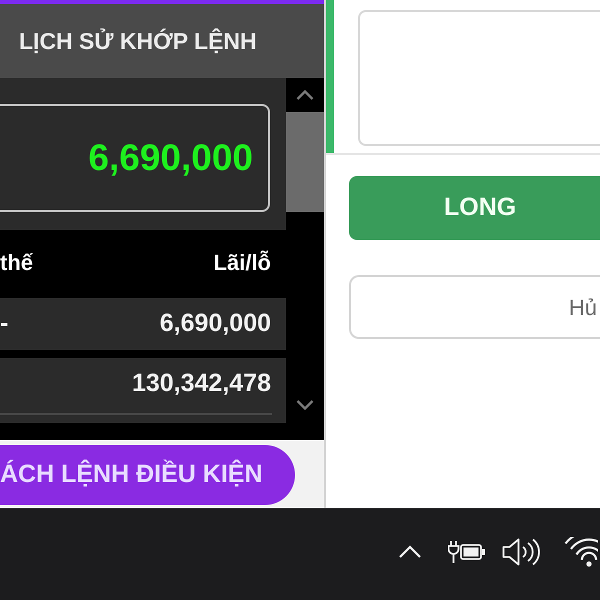 Image resolution: width=600 pixels, height=600 pixels. Describe the element at coordinates (16, 263) in the screenshot. I see `column-header: thế` at that location.